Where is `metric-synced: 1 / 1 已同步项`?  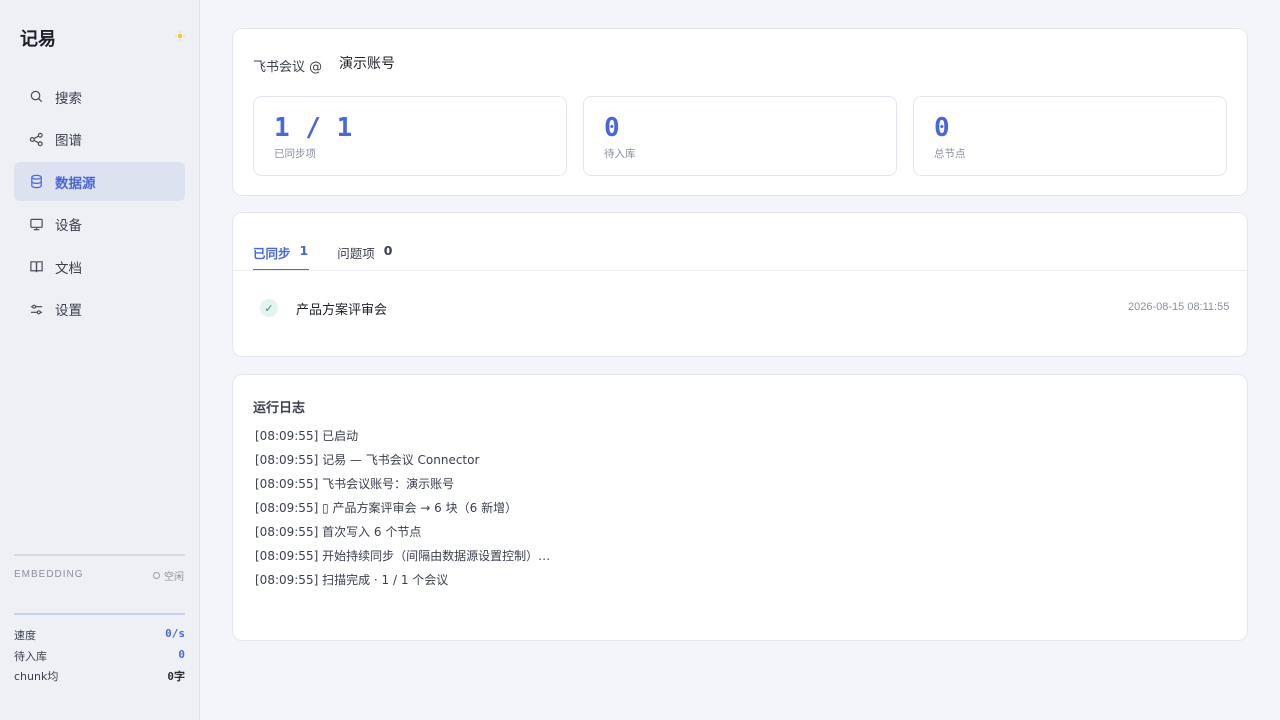
metric-synced: 1 / 1 已同步项 is located at coordinates (410, 136).